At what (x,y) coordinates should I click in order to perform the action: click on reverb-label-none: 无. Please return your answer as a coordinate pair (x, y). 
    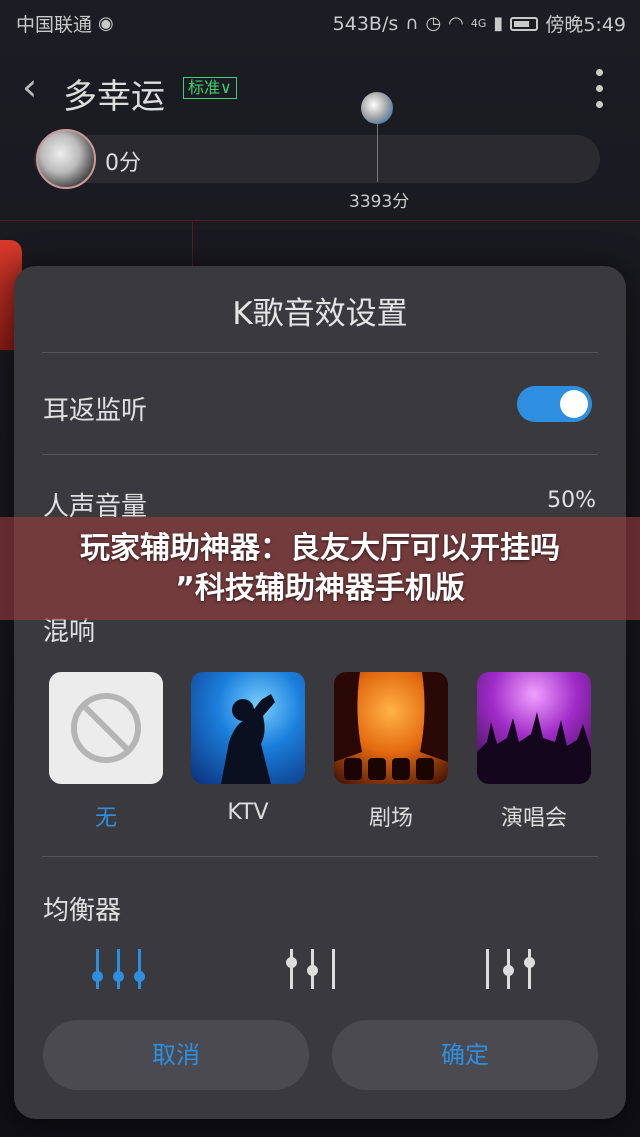
    Looking at the image, I should click on (105, 818).